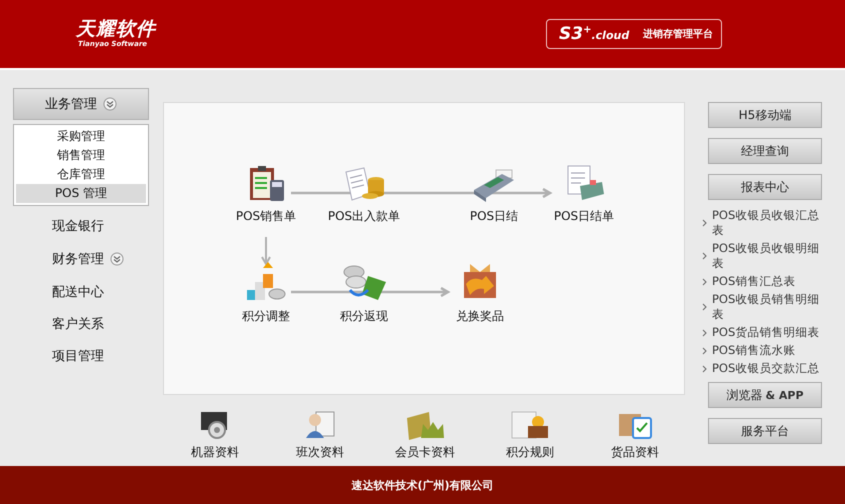 This screenshot has width=845, height=504. What do you see at coordinates (116, 29) in the screenshot?
I see `logo-title: 天耀软件` at bounding box center [116, 29].